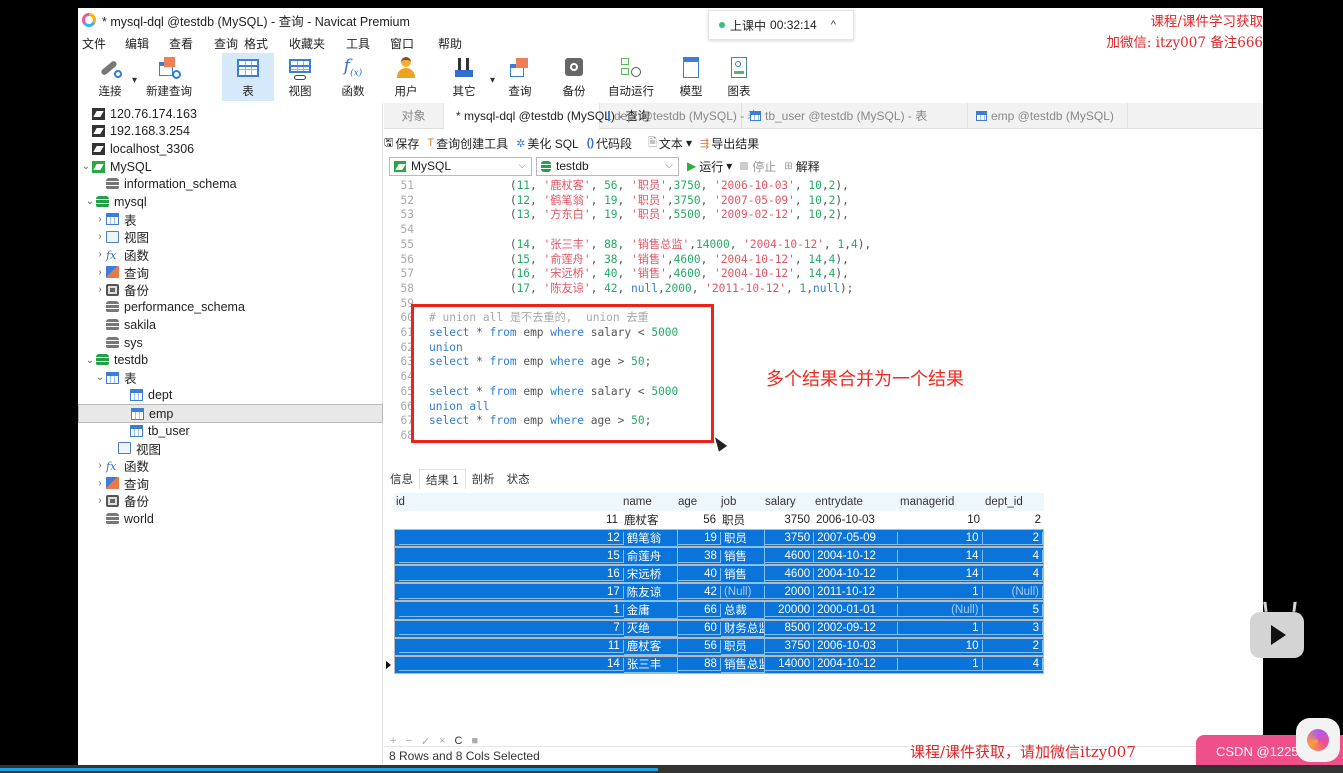 This screenshot has height=773, width=1343. What do you see at coordinates (651, 556) in the screenshot?
I see `table-cell: 俞莲舟` at bounding box center [651, 556].